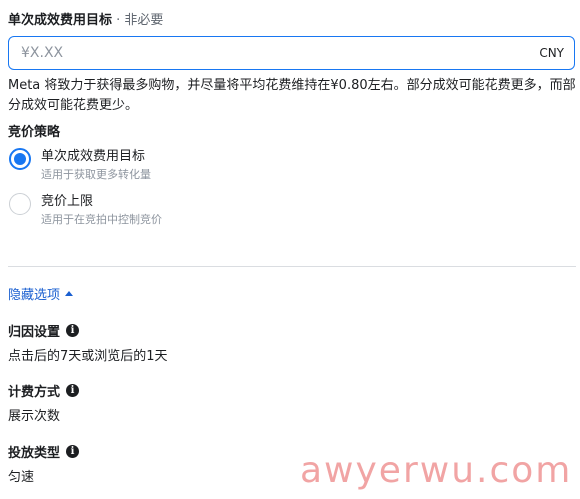 Image resolution: width=580 pixels, height=499 pixels. I want to click on billing-label: 计费方式 i, so click(44, 390).